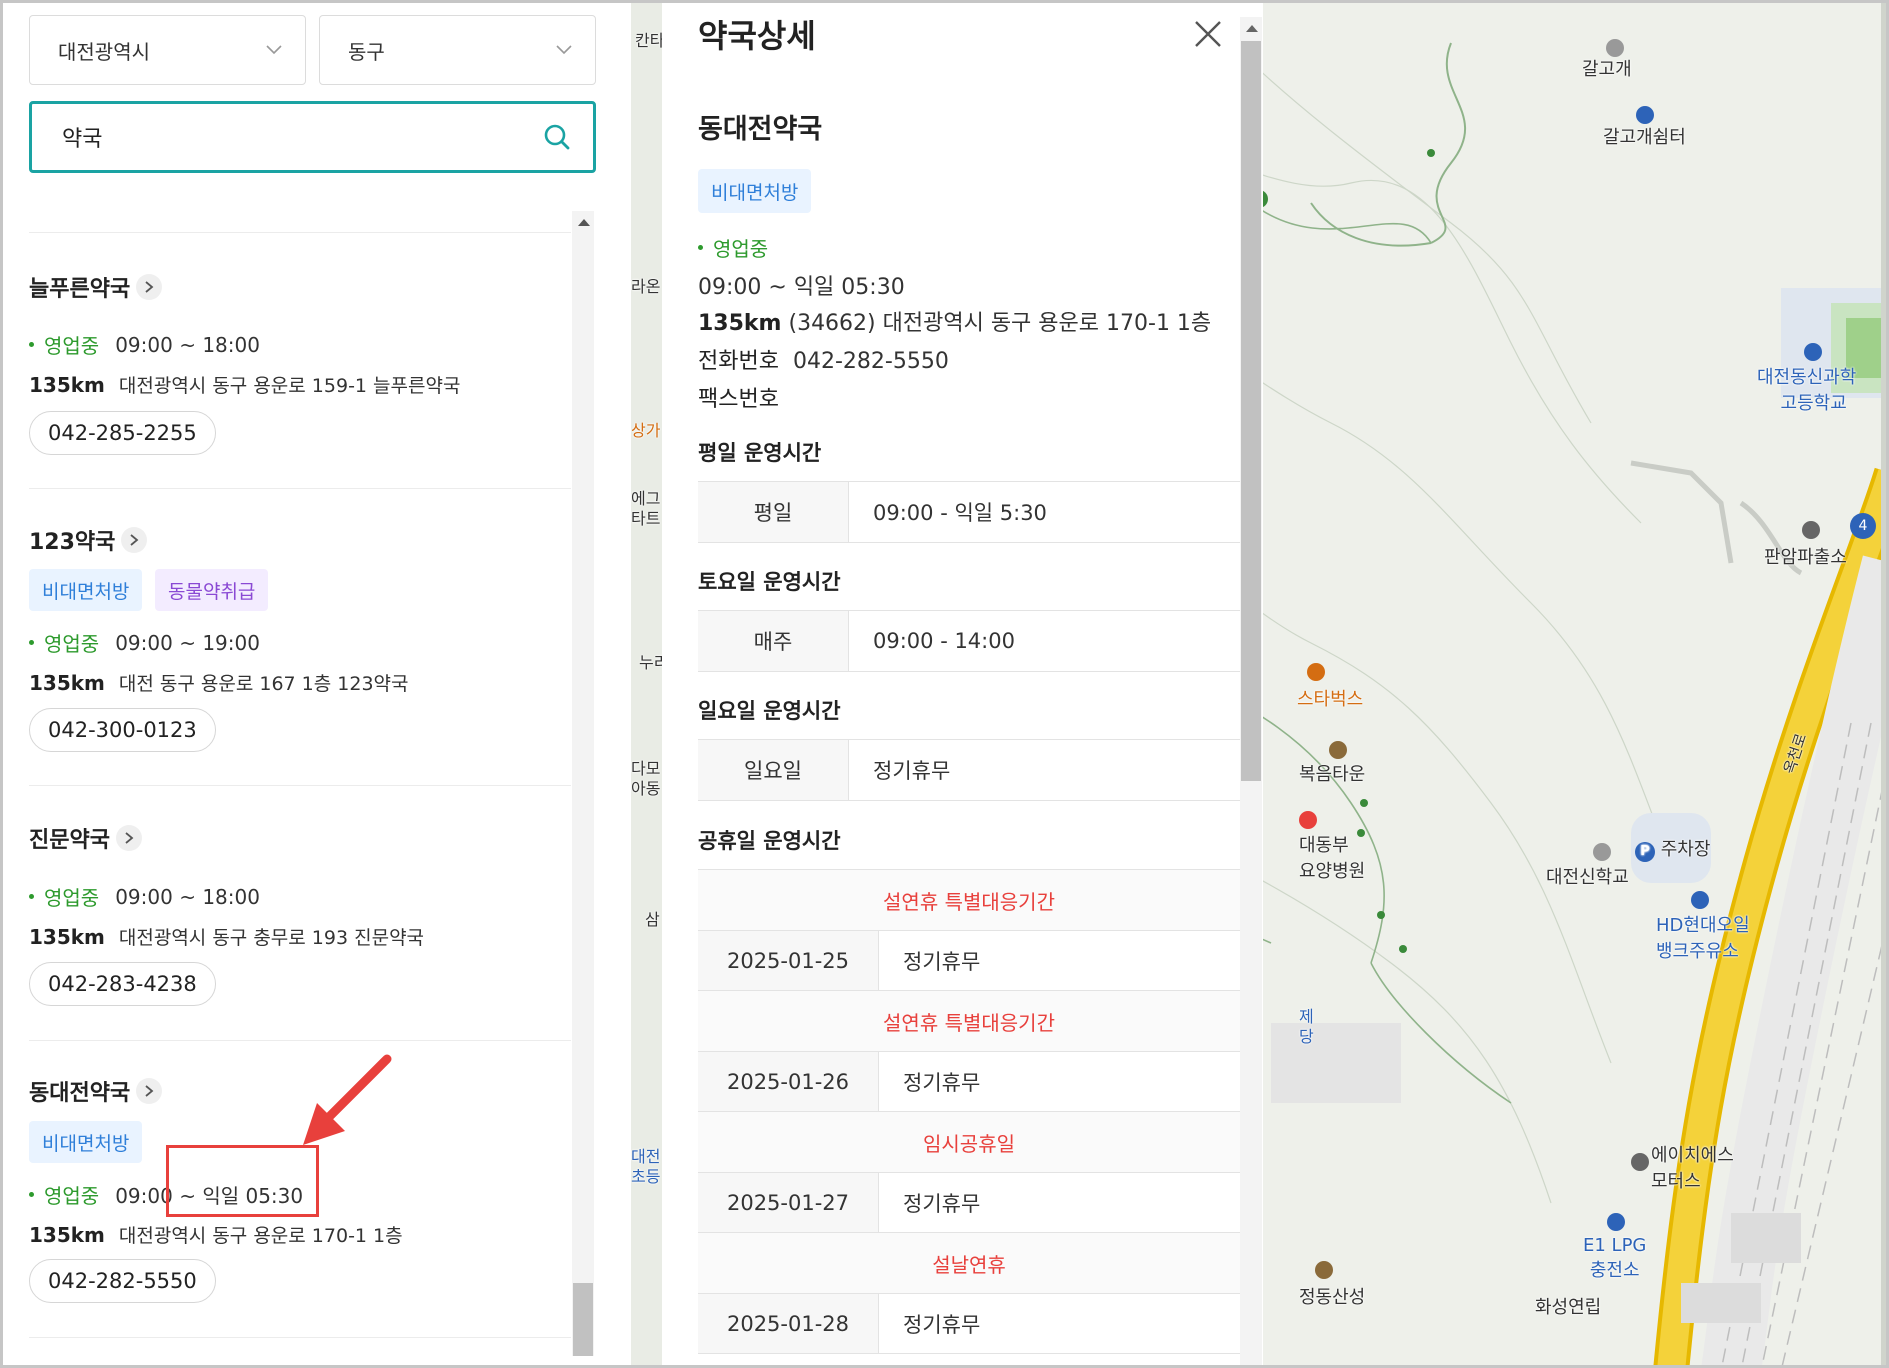 The image size is (1889, 1368). What do you see at coordinates (1813, 403) in the screenshot?
I see `map-label-school1-line2: 고등학교` at bounding box center [1813, 403].